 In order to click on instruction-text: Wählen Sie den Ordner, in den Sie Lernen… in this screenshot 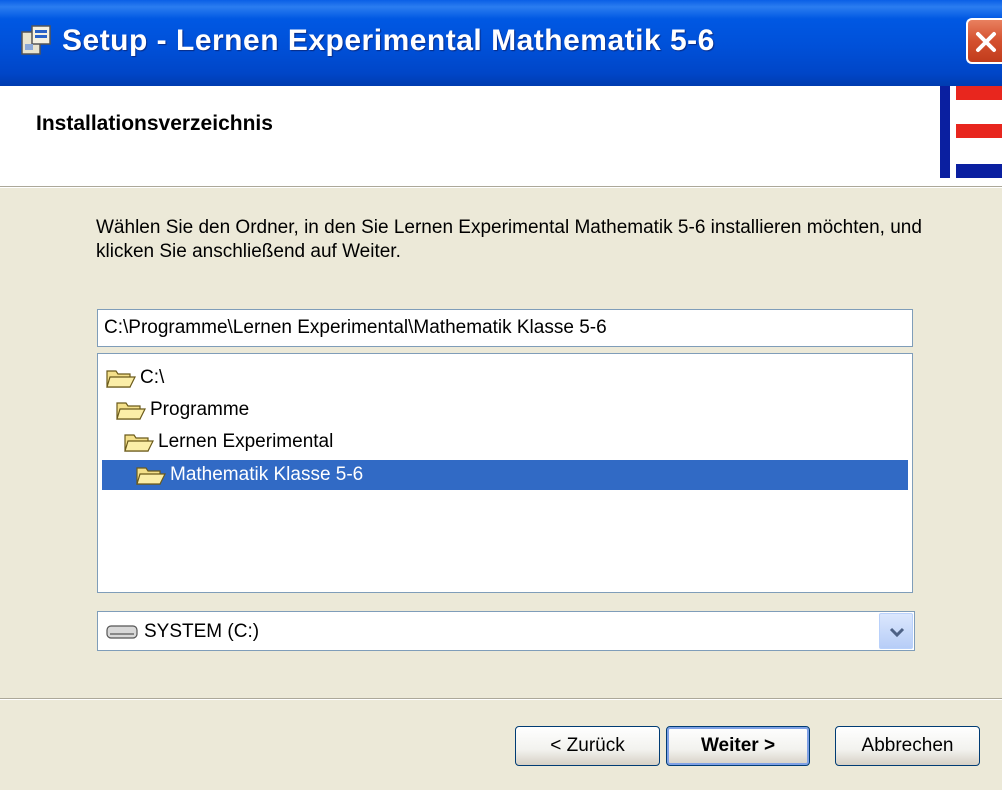, I will do `click(509, 239)`.